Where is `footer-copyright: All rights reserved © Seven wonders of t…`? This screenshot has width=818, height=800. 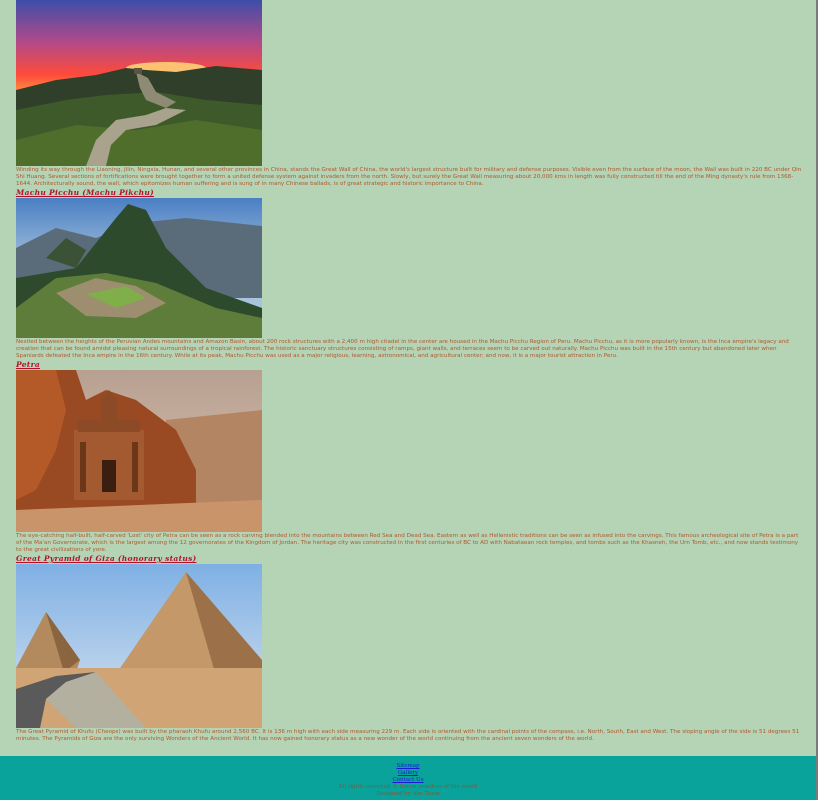 footer-copyright: All rights reserved © Seven wonders of t… is located at coordinates (408, 787).